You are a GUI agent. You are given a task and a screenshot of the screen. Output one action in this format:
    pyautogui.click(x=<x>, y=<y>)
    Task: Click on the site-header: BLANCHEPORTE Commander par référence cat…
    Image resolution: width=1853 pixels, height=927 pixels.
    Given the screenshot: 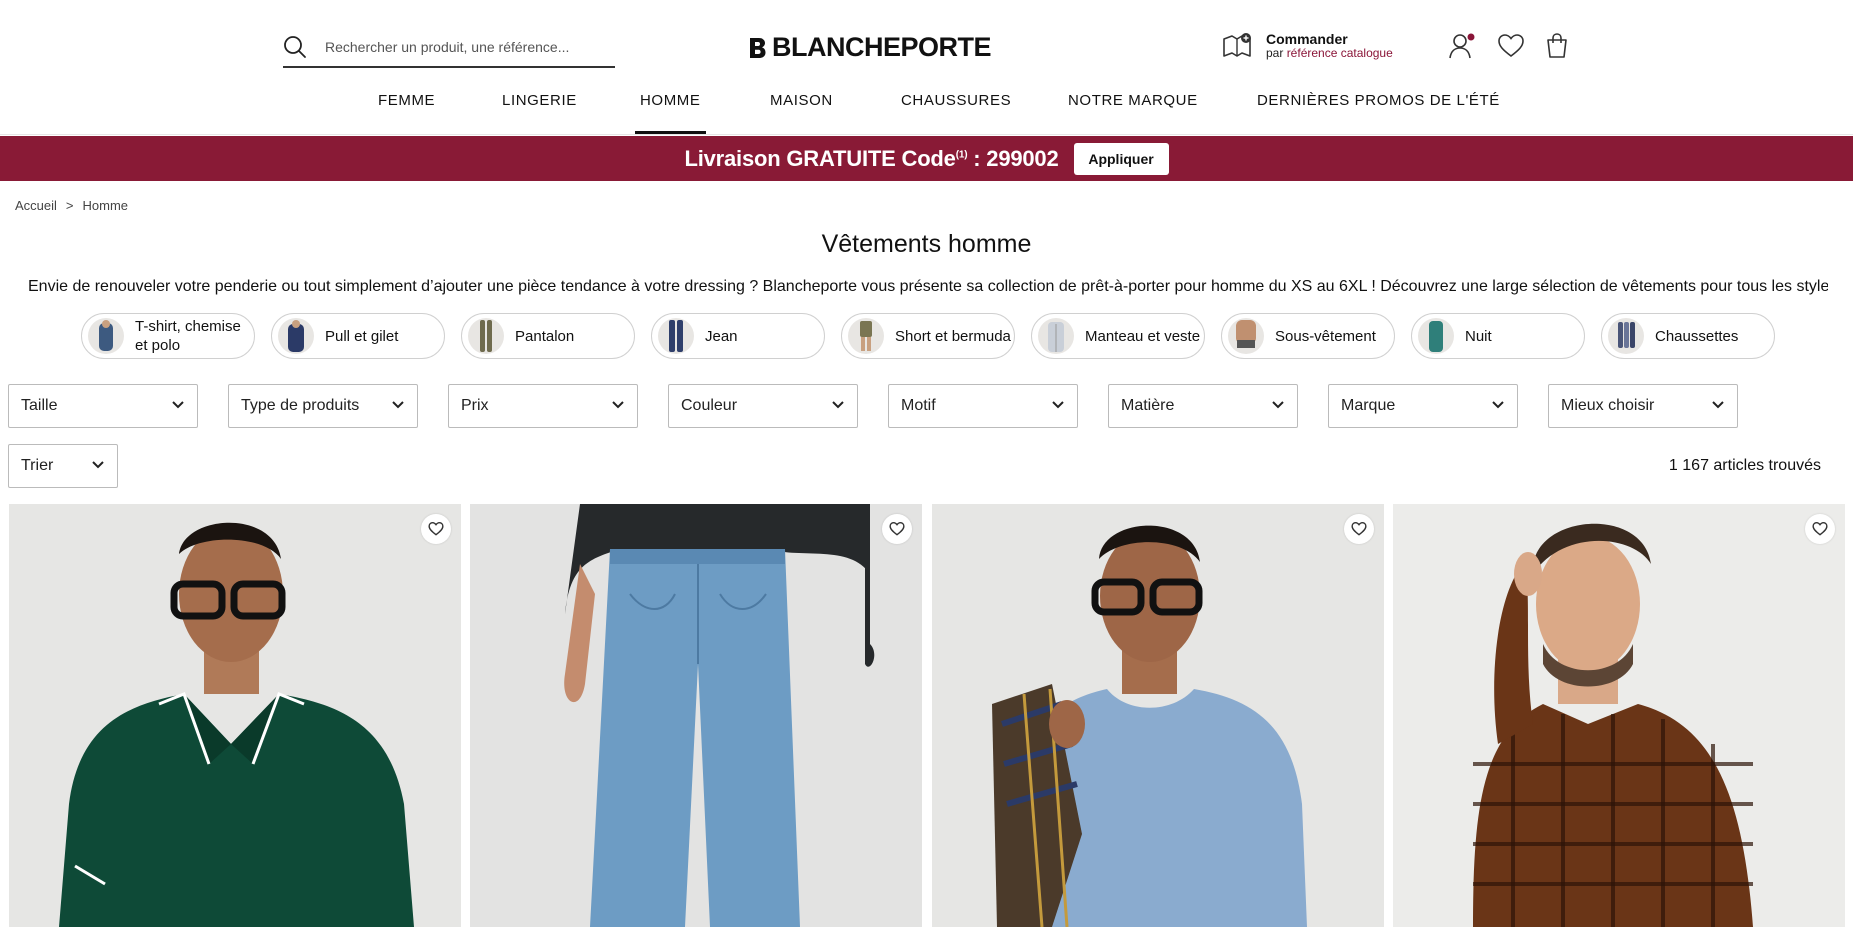 What is the action you would take?
    pyautogui.click(x=926, y=67)
    